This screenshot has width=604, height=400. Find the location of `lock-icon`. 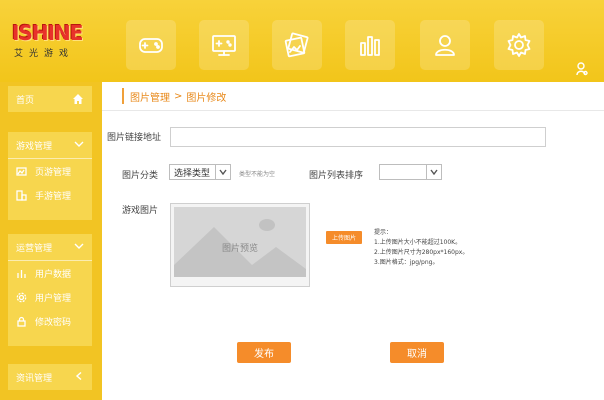

lock-icon is located at coordinates (21, 321).